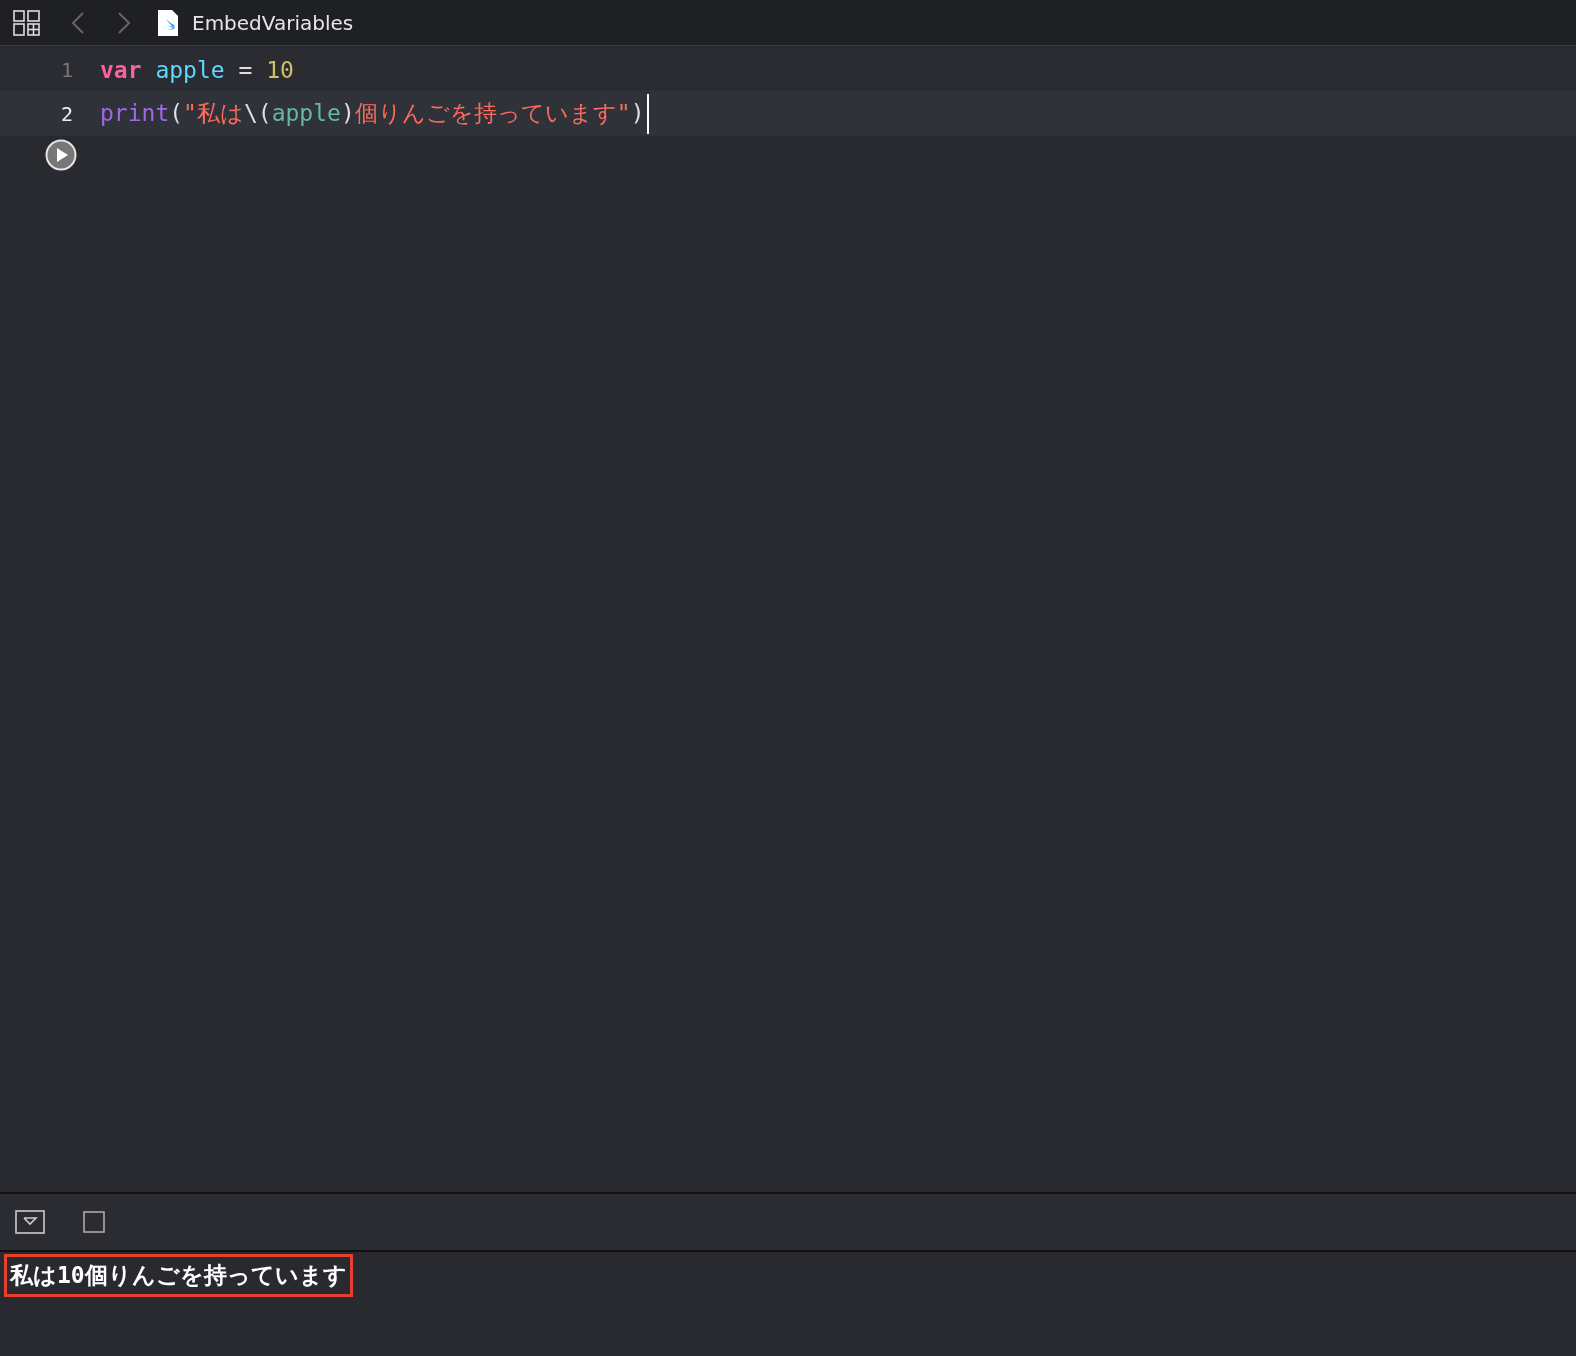 The width and height of the screenshot is (1576, 1356). What do you see at coordinates (197, 70) in the screenshot?
I see `code-line: var apple = 10` at bounding box center [197, 70].